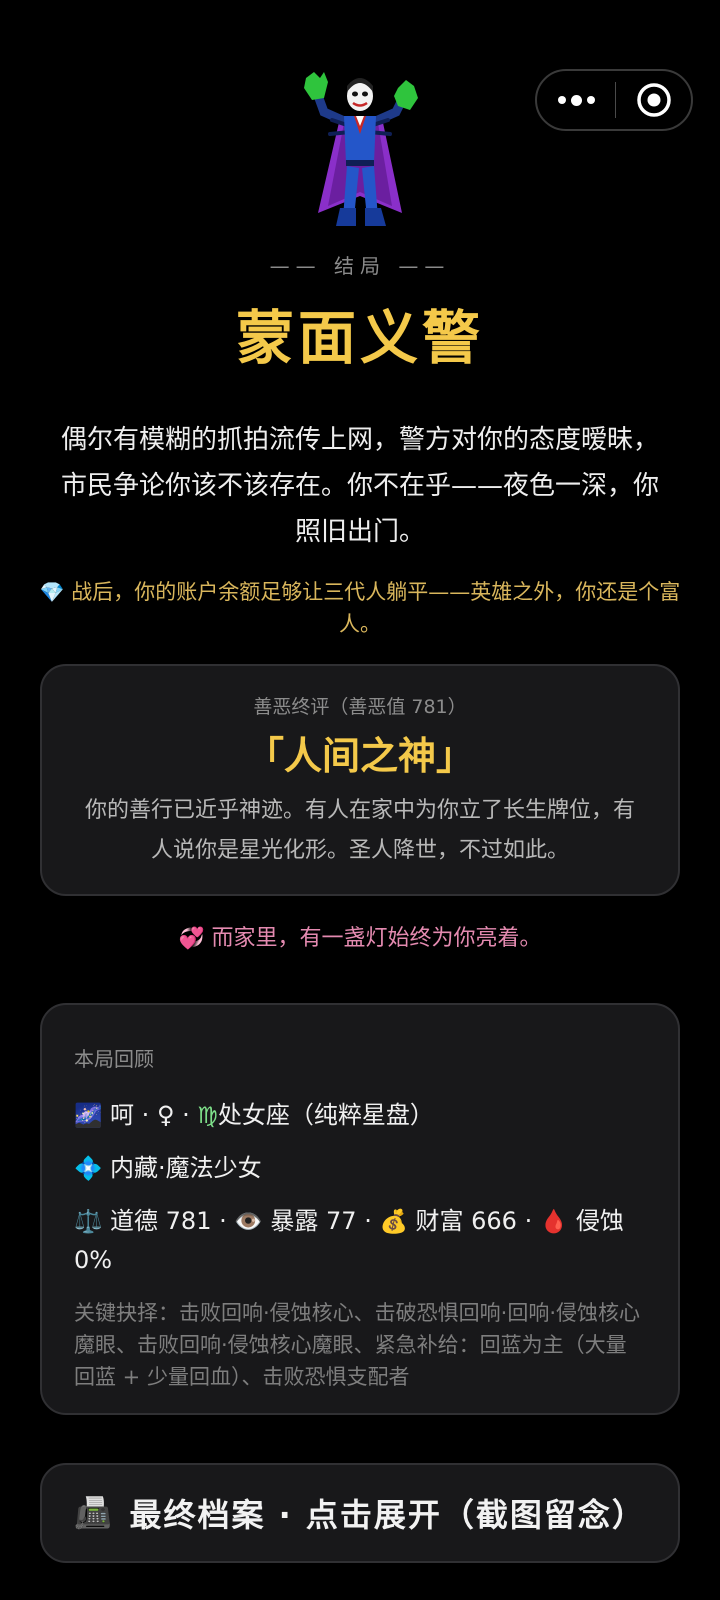 This screenshot has height=1600, width=720. What do you see at coordinates (376, 608) in the screenshot?
I see `wealth-bonus-text: 战后，你的账户余额足够让三代人躺平——英雄之外，你还是个富人。` at bounding box center [376, 608].